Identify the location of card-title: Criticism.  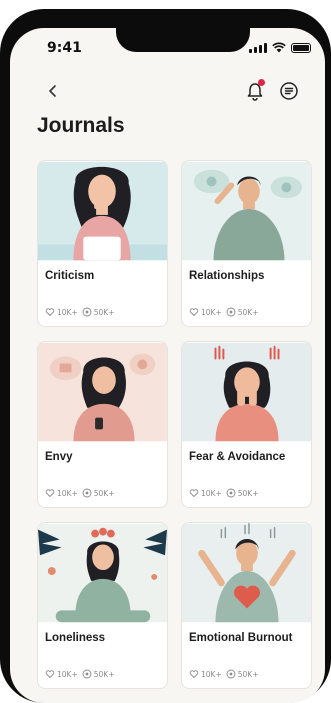
(70, 276).